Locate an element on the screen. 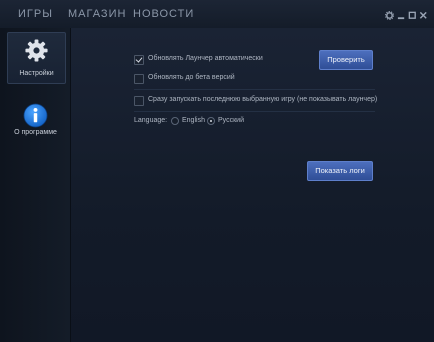 The width and height of the screenshot is (434, 342). check-updates-button: Проверить is located at coordinates (346, 60).